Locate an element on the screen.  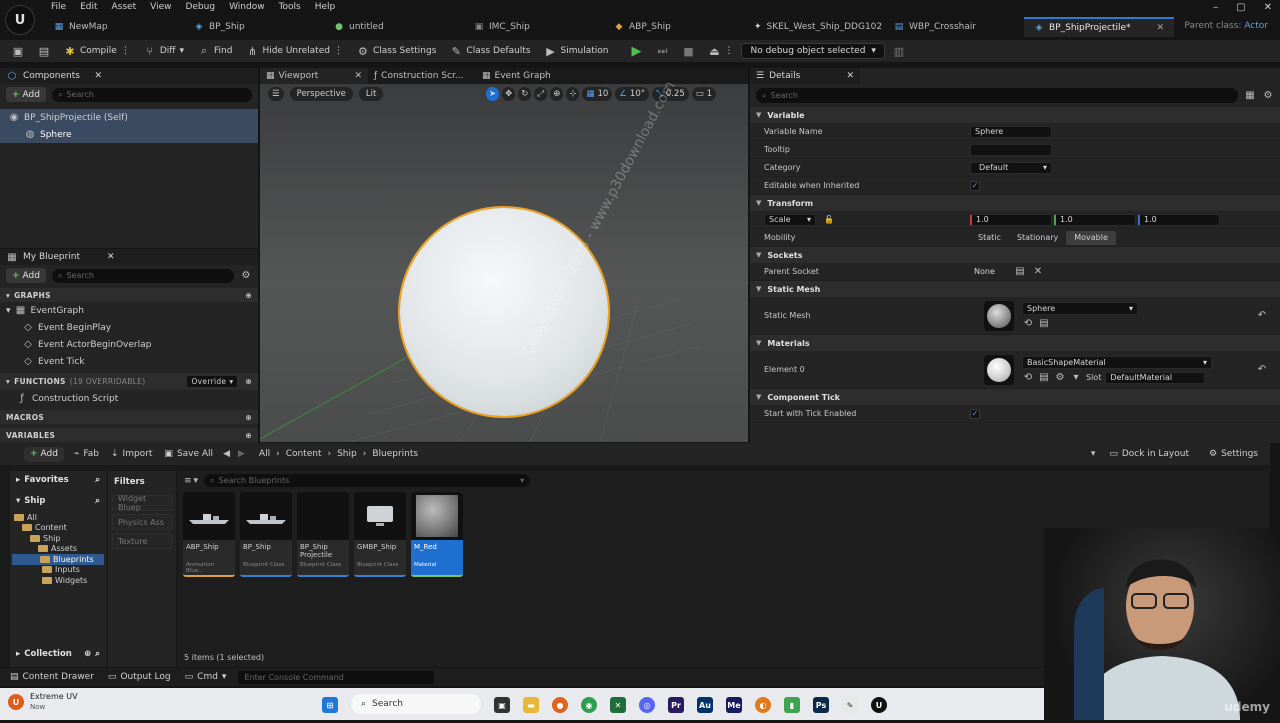
section-transform: ▼ Transform is located at coordinates (1015, 203).